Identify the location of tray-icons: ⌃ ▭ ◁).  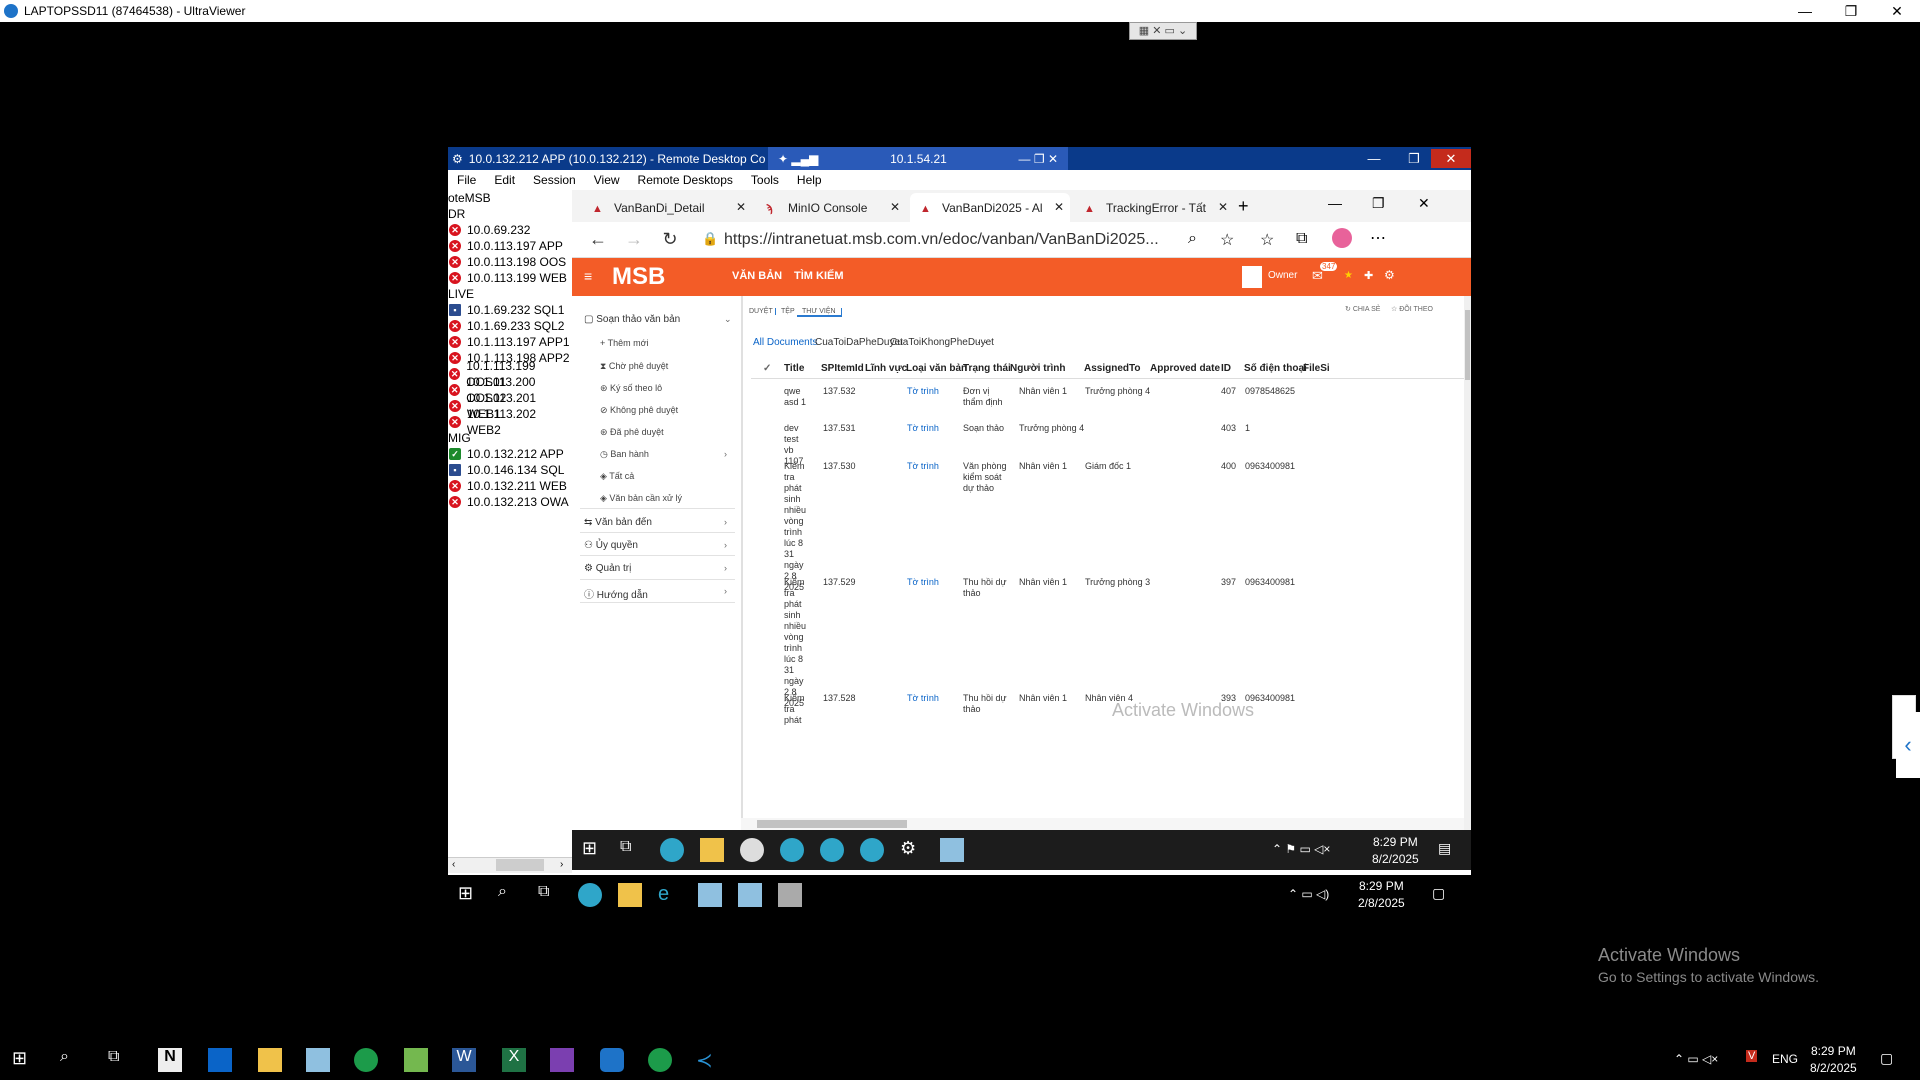
(1308, 894).